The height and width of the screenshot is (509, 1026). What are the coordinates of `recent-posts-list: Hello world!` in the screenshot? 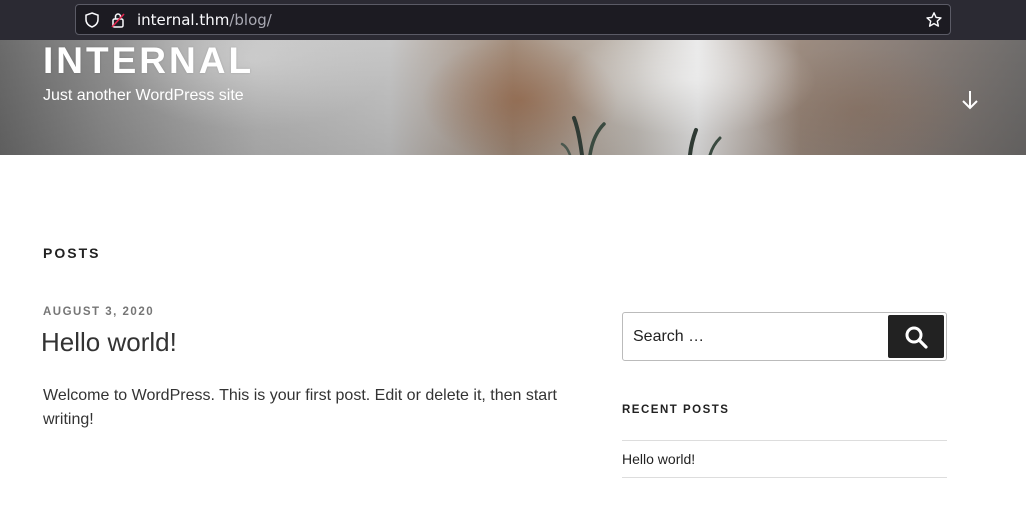 It's located at (784, 459).